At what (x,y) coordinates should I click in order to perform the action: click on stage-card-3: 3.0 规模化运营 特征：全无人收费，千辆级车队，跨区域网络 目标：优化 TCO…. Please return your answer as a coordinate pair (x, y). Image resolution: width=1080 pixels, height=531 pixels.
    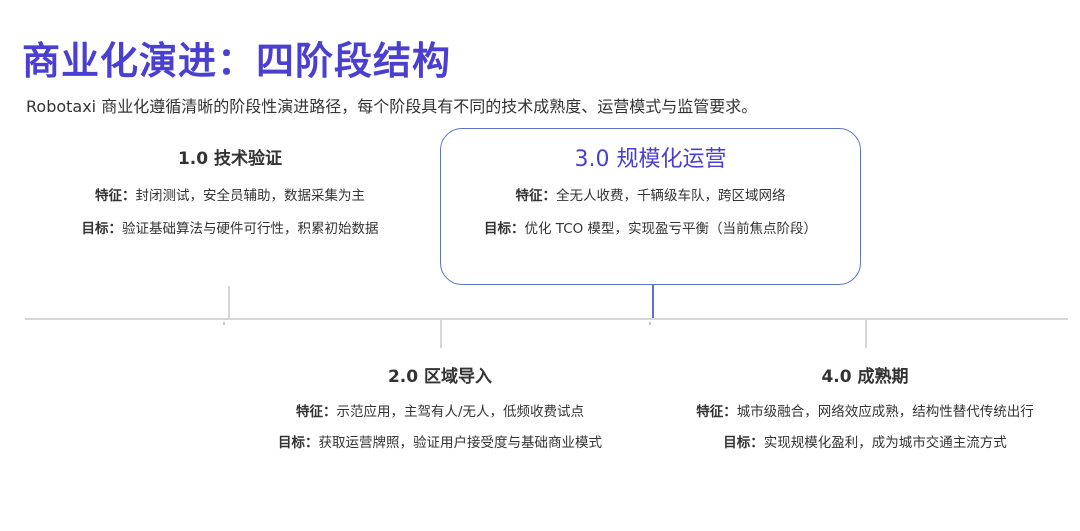
    Looking at the image, I should click on (650, 206).